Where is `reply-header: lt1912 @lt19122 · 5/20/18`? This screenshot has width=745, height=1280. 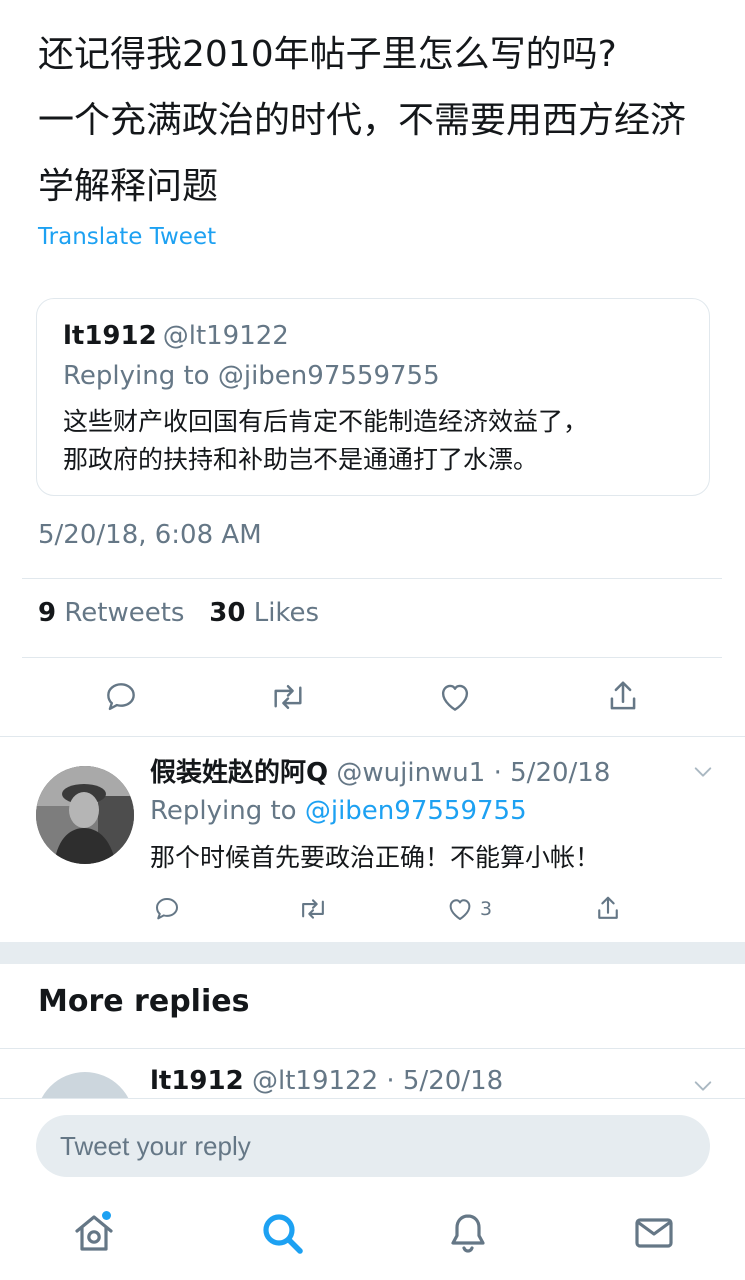 reply-header: lt1912 @lt19122 · 5/20/18 is located at coordinates (326, 1081).